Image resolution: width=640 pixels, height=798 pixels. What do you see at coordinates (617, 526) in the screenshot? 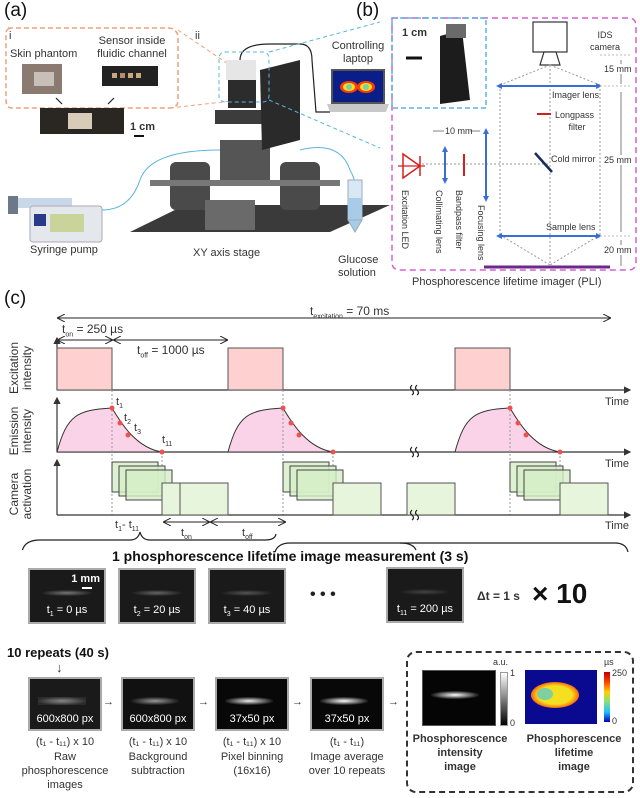
I see `time-label-3: Time` at bounding box center [617, 526].